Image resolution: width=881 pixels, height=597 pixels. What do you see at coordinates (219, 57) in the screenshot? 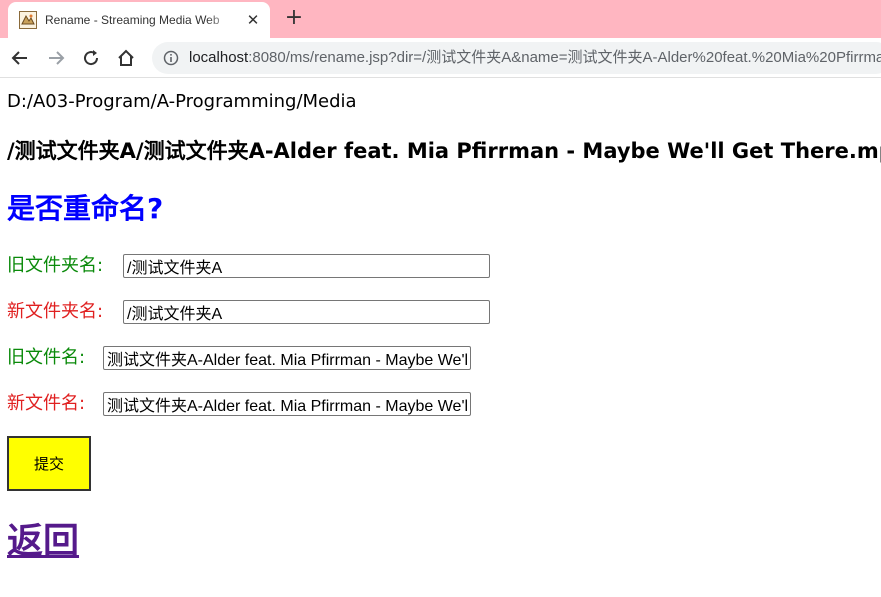
I see `url-host: localhost` at bounding box center [219, 57].